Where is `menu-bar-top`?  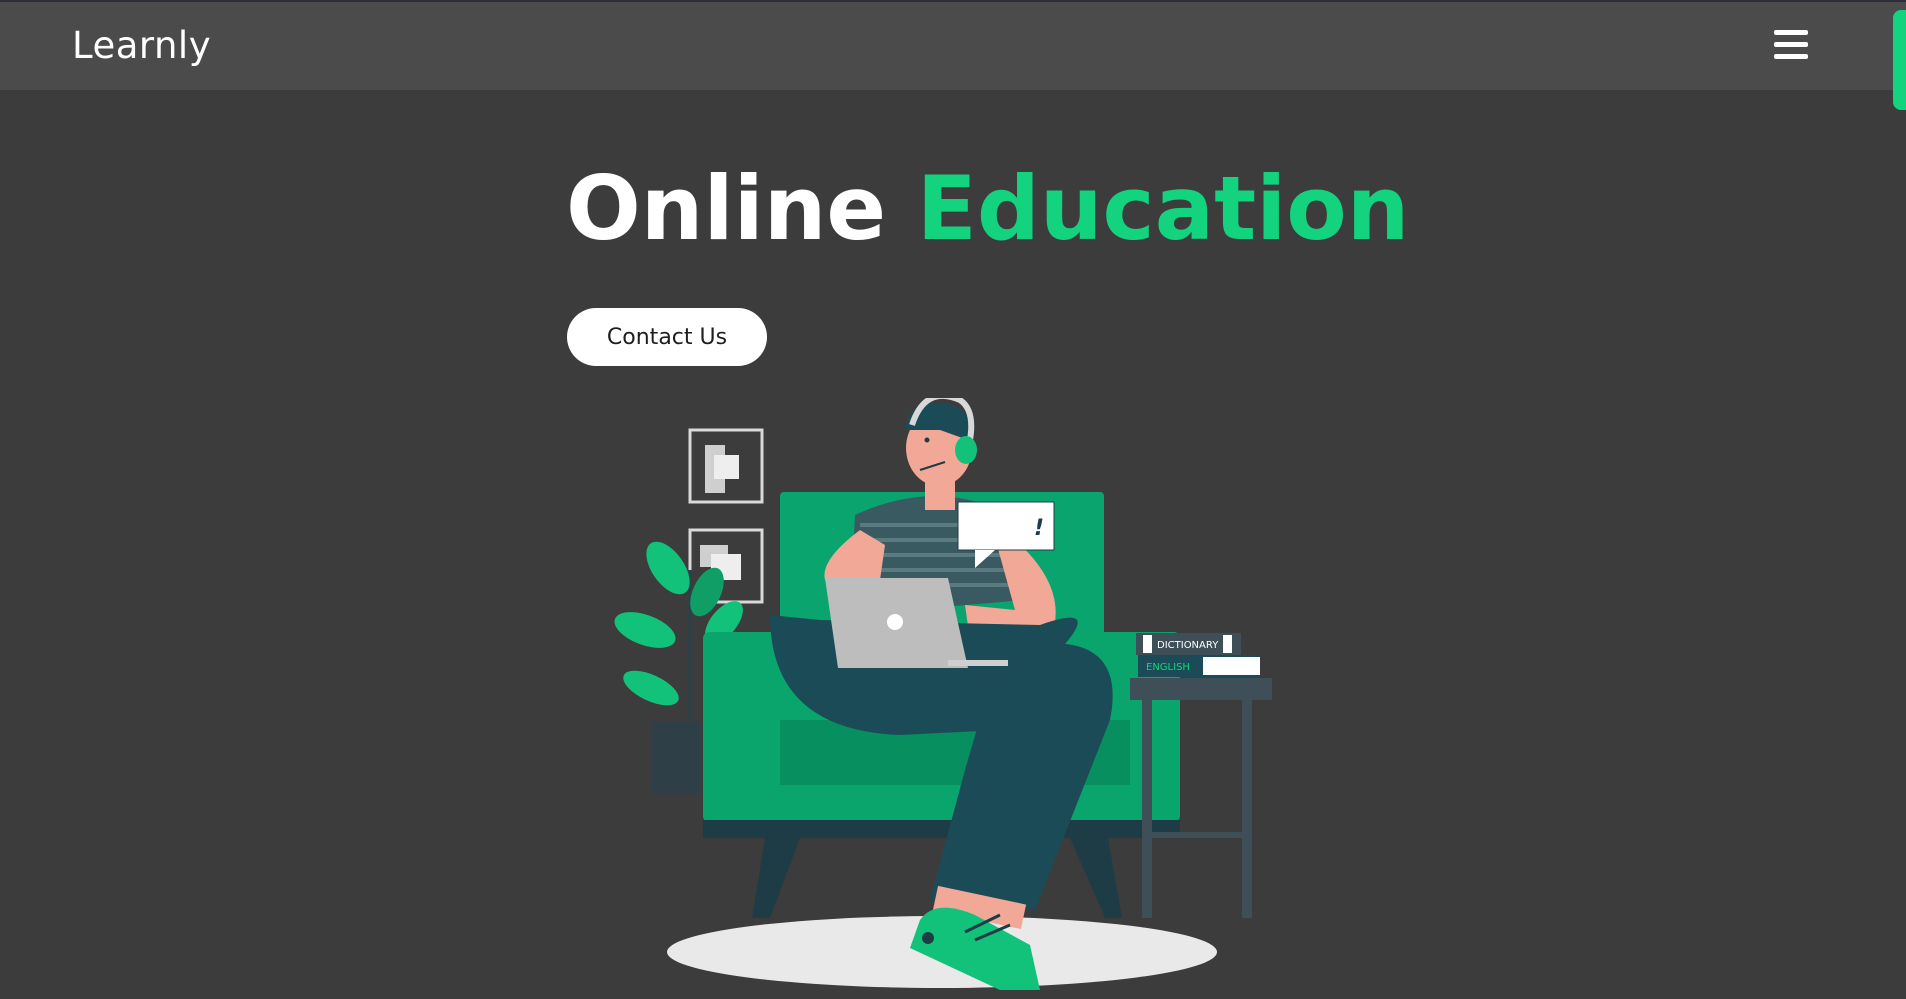 menu-bar-top is located at coordinates (1791, 32).